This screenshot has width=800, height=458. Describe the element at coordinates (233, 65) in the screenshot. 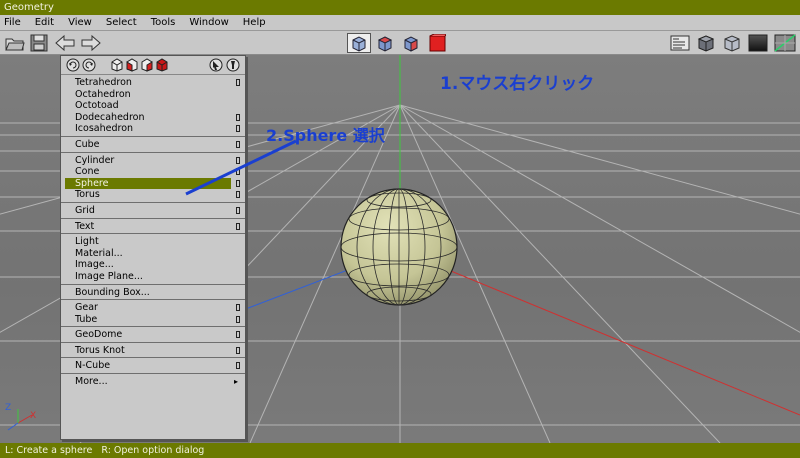

I see `gear-icon` at that location.